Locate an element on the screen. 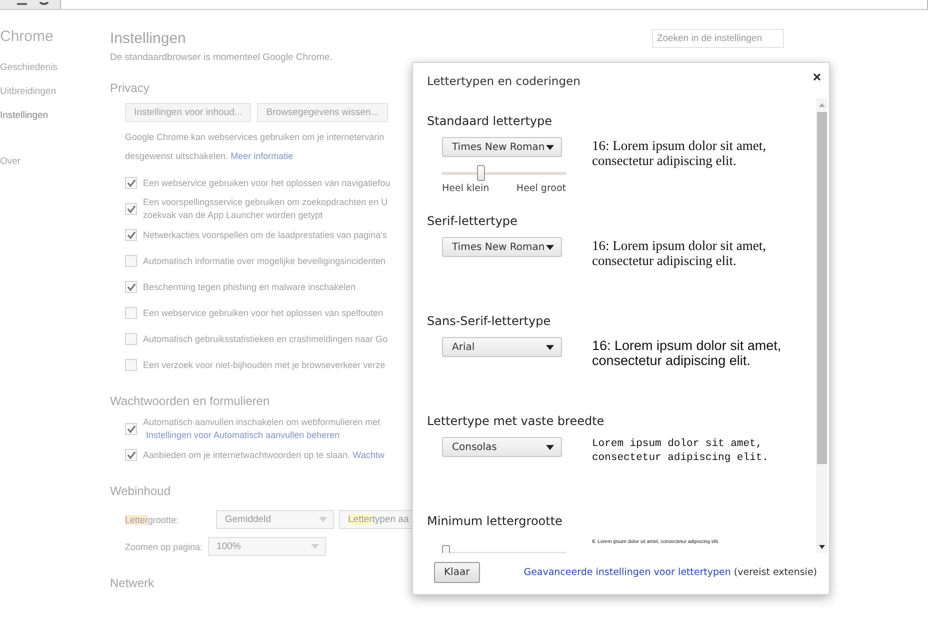 The image size is (928, 625). dropdown: Gemiddeld is located at coordinates (275, 519).